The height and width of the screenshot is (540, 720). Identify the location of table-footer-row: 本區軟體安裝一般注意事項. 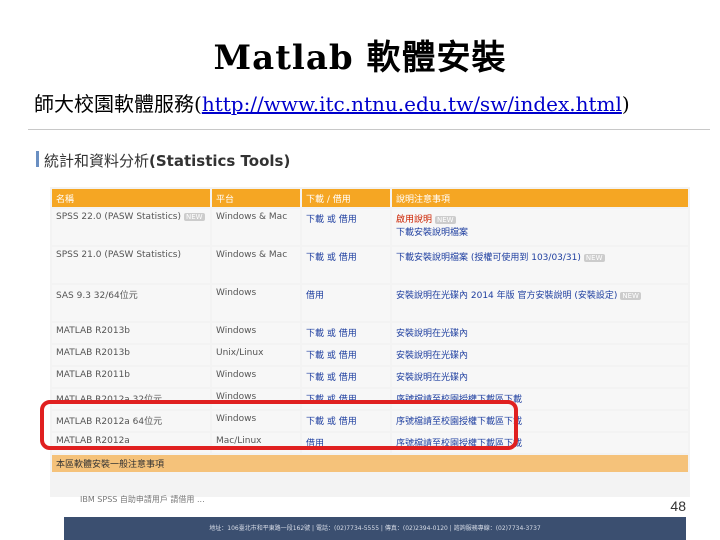
(370, 463).